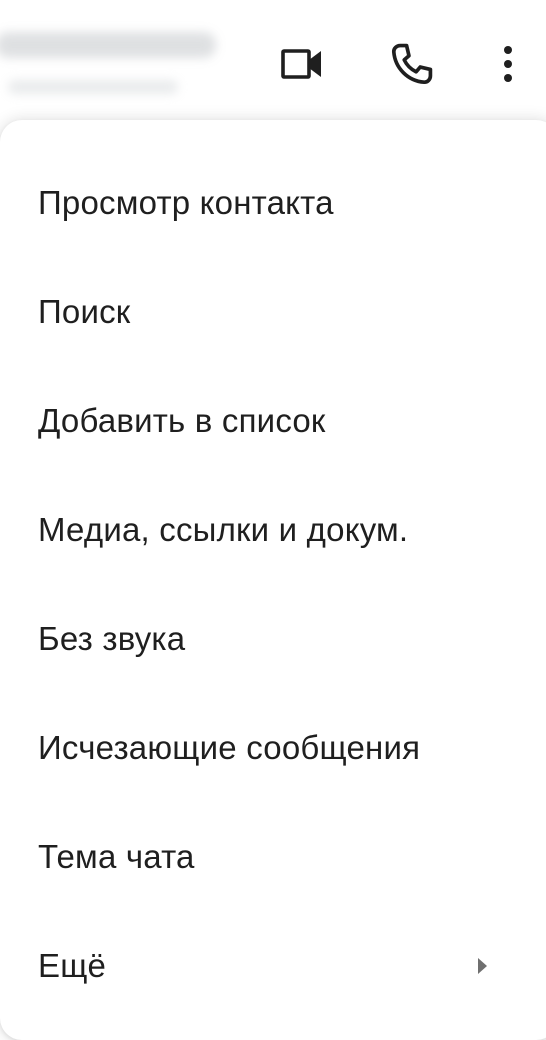  I want to click on menu-item-search: Поиск, so click(273, 311).